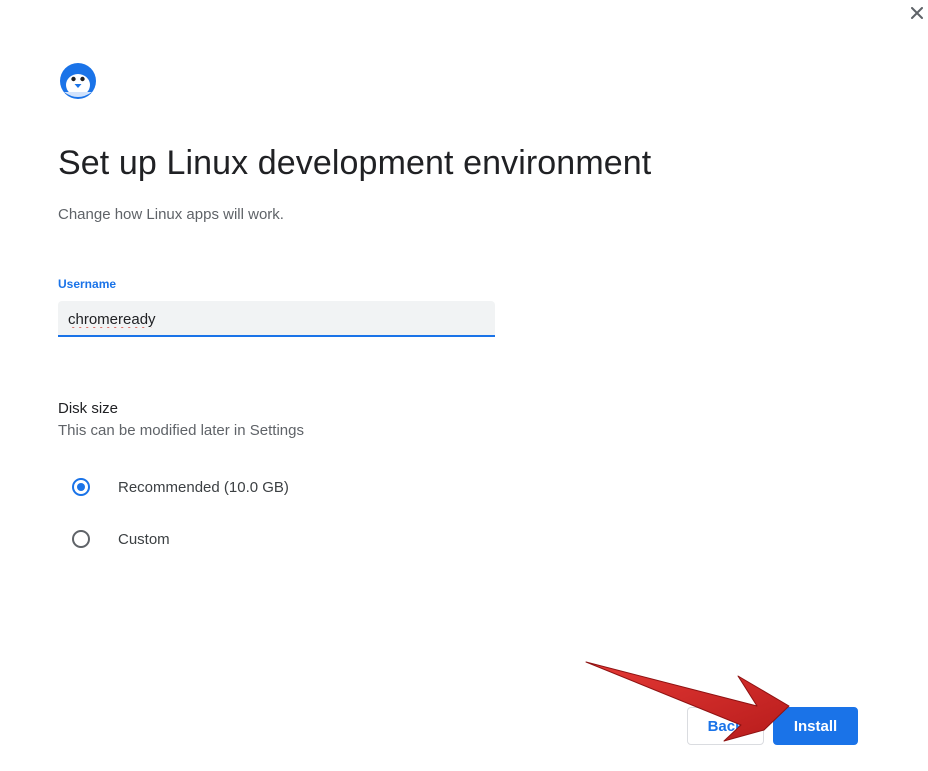  Describe the element at coordinates (87, 284) in the screenshot. I see `username-label: Username` at that location.